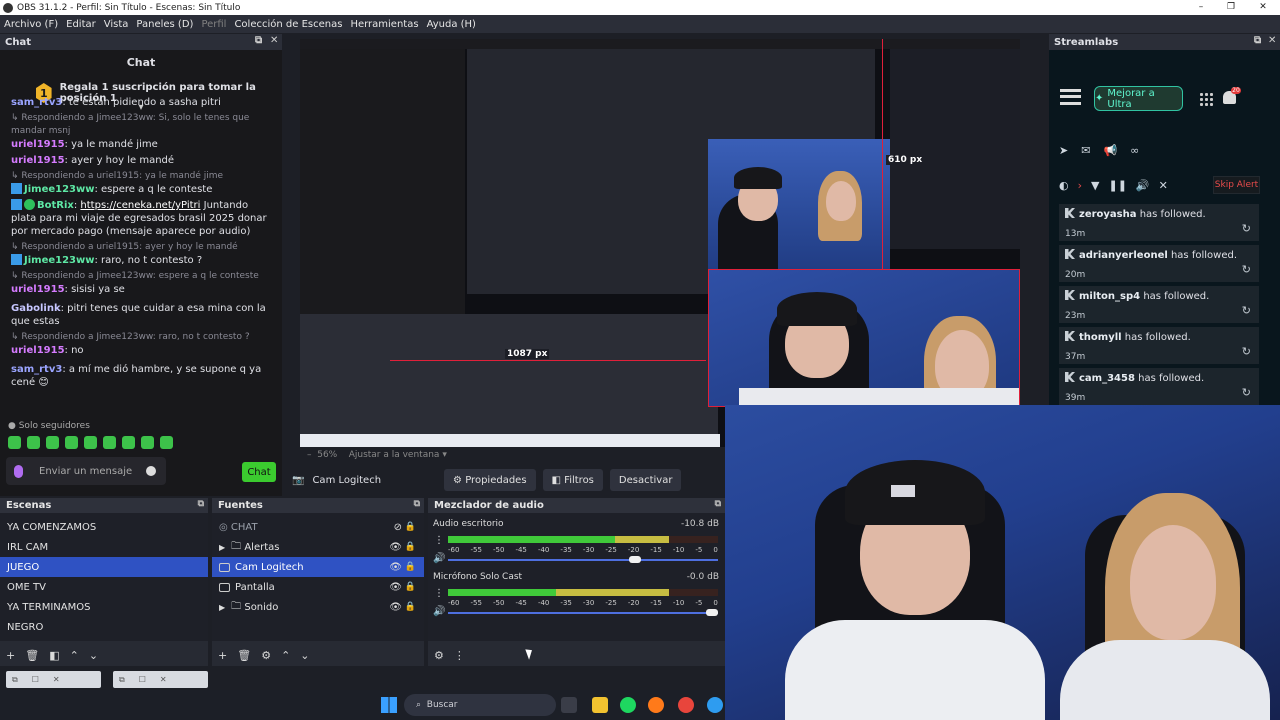  What do you see at coordinates (384, 24) in the screenshot?
I see `menu-tools: Herramientas` at bounding box center [384, 24].